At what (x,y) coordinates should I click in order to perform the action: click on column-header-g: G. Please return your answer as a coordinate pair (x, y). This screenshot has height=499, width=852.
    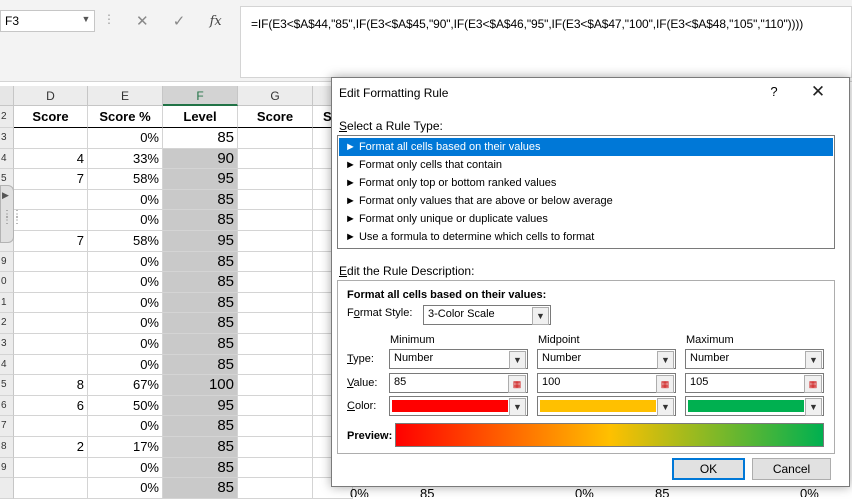
    Looking at the image, I should click on (275, 96).